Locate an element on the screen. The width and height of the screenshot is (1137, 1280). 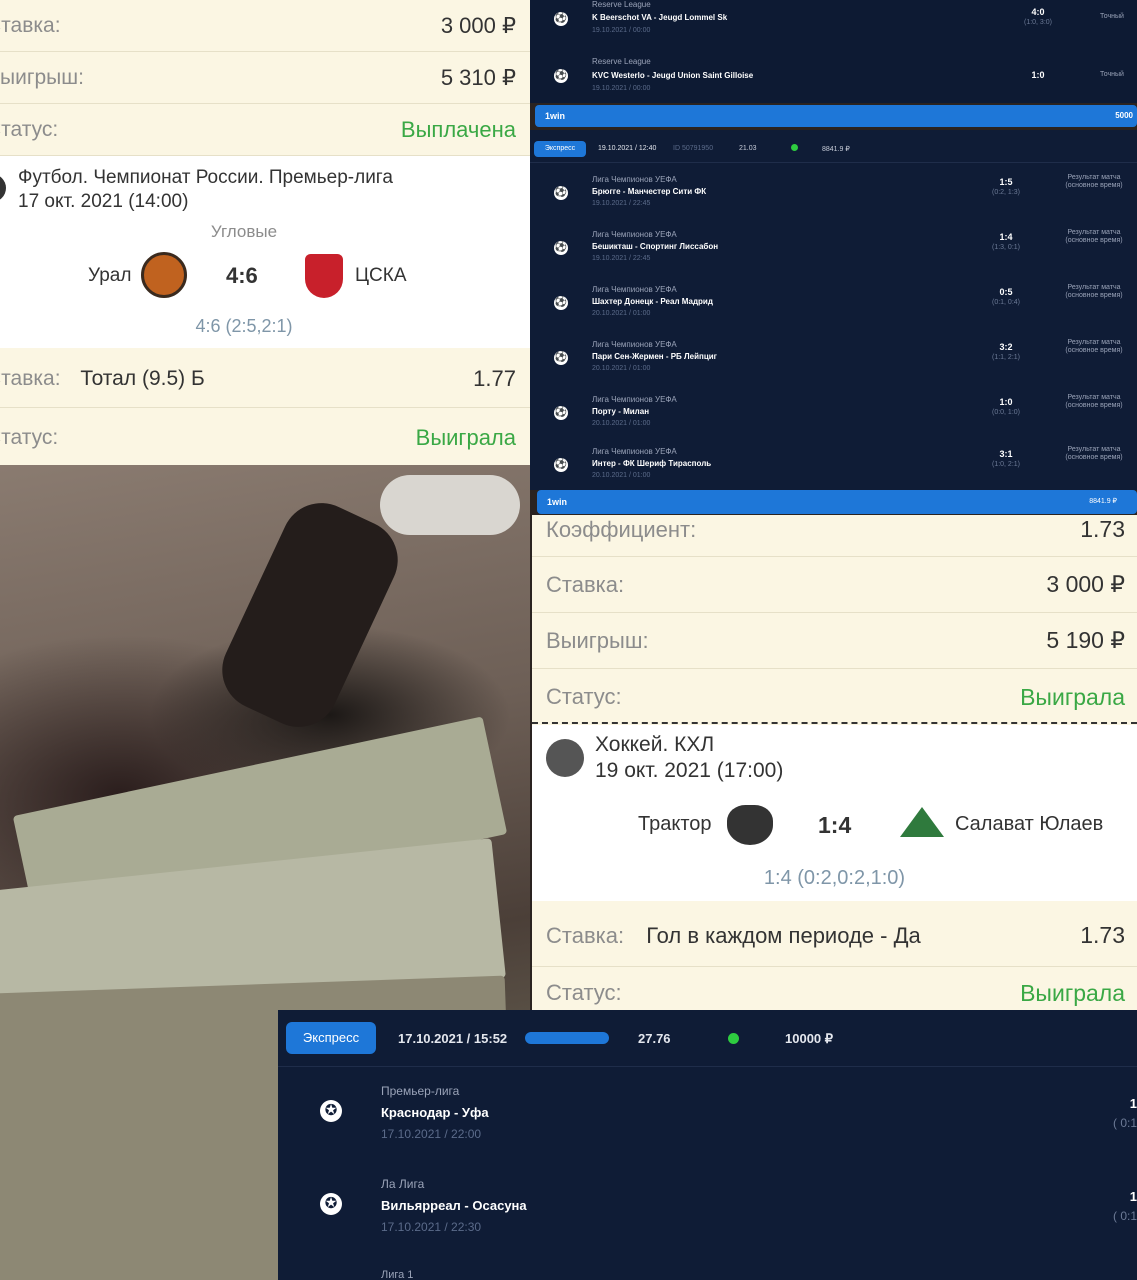
event-score-detail: (1:0, 3:0) is located at coordinates (1037, 22).